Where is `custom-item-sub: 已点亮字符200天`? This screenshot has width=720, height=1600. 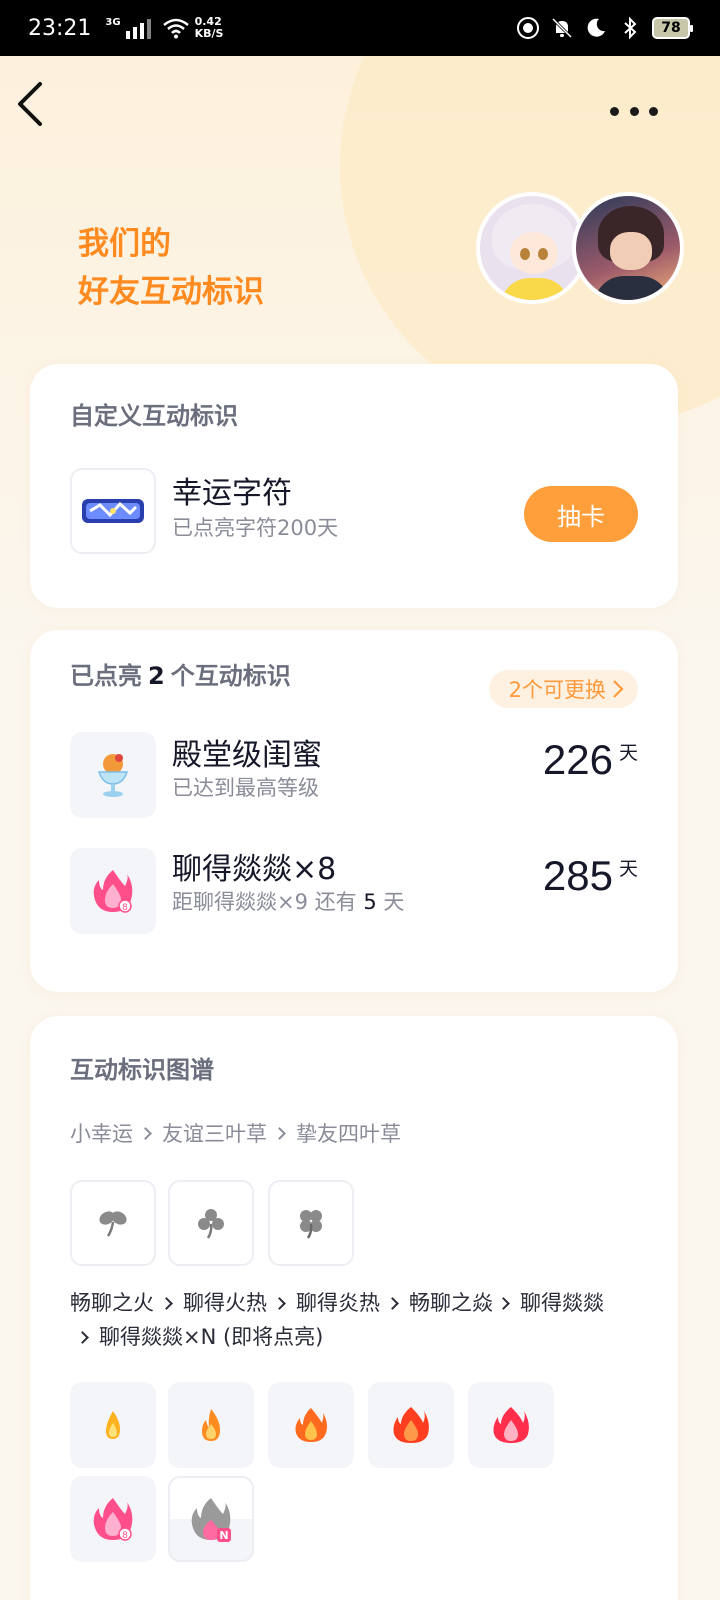 custom-item-sub: 已点亮字符200天 is located at coordinates (255, 528).